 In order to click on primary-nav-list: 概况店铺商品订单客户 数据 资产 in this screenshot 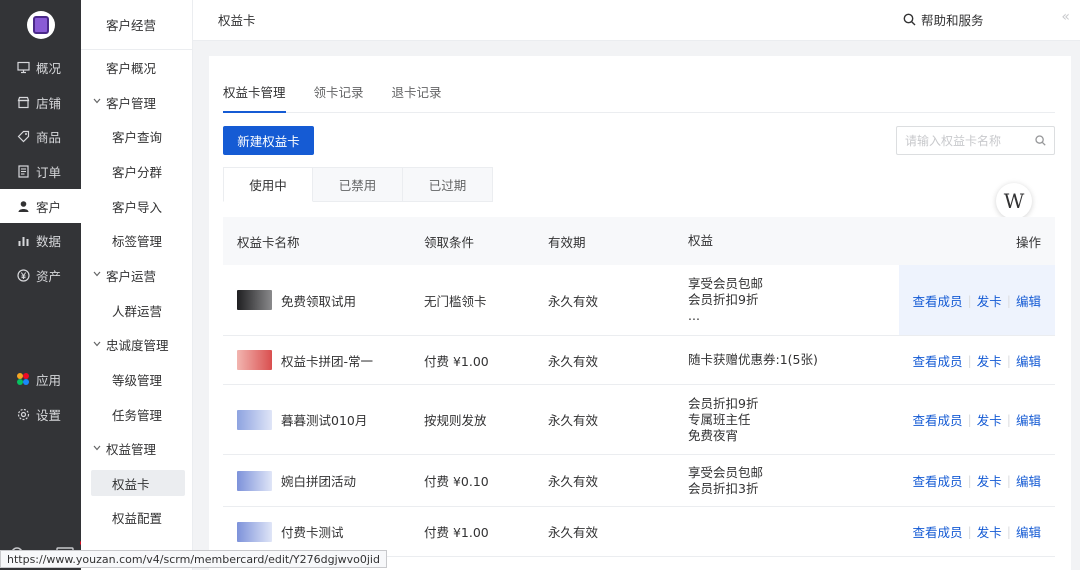, I will do `click(40, 171)`.